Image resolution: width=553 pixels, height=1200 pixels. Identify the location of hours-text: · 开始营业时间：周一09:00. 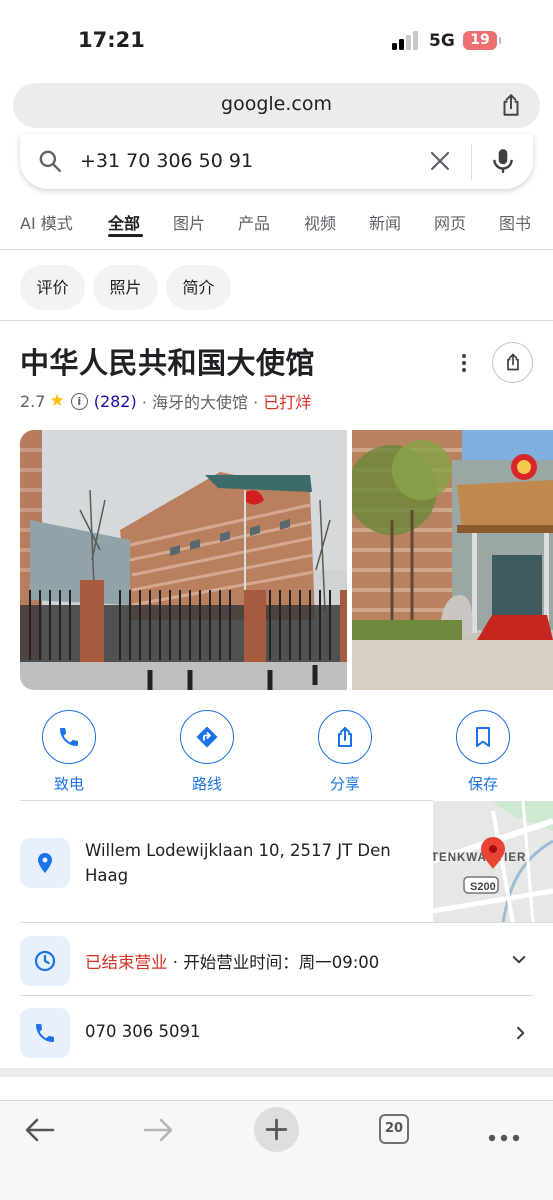
(276, 962).